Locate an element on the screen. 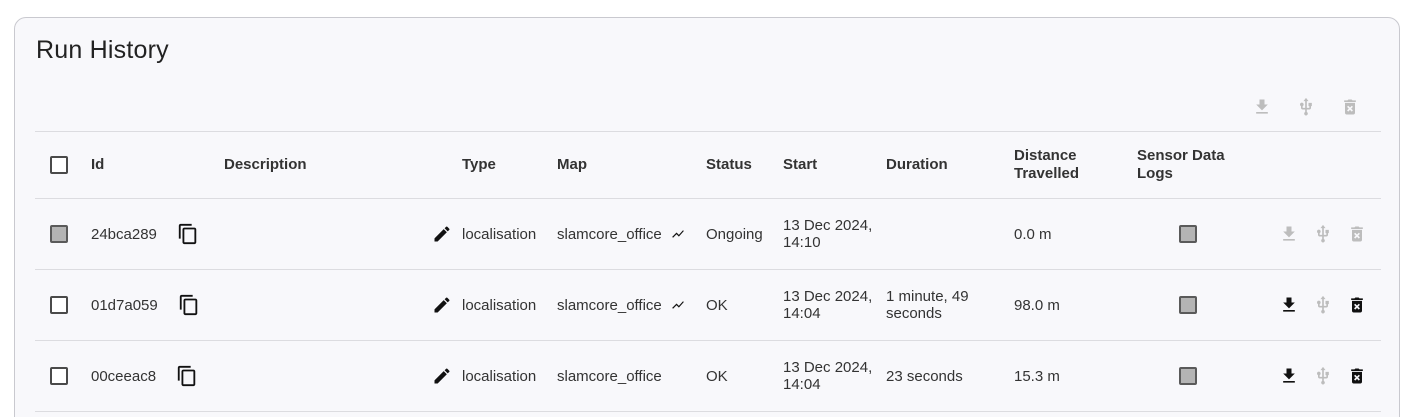  bulk-usb-button is located at coordinates (1306, 107).